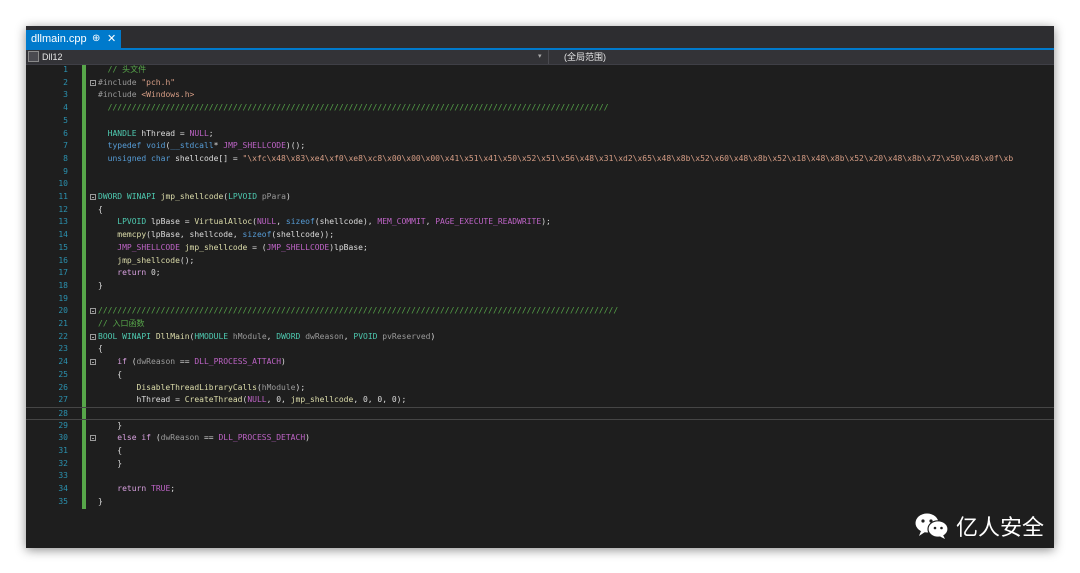 This screenshot has width=1080, height=573. What do you see at coordinates (65, 108) in the screenshot?
I see `line-number: 4` at bounding box center [65, 108].